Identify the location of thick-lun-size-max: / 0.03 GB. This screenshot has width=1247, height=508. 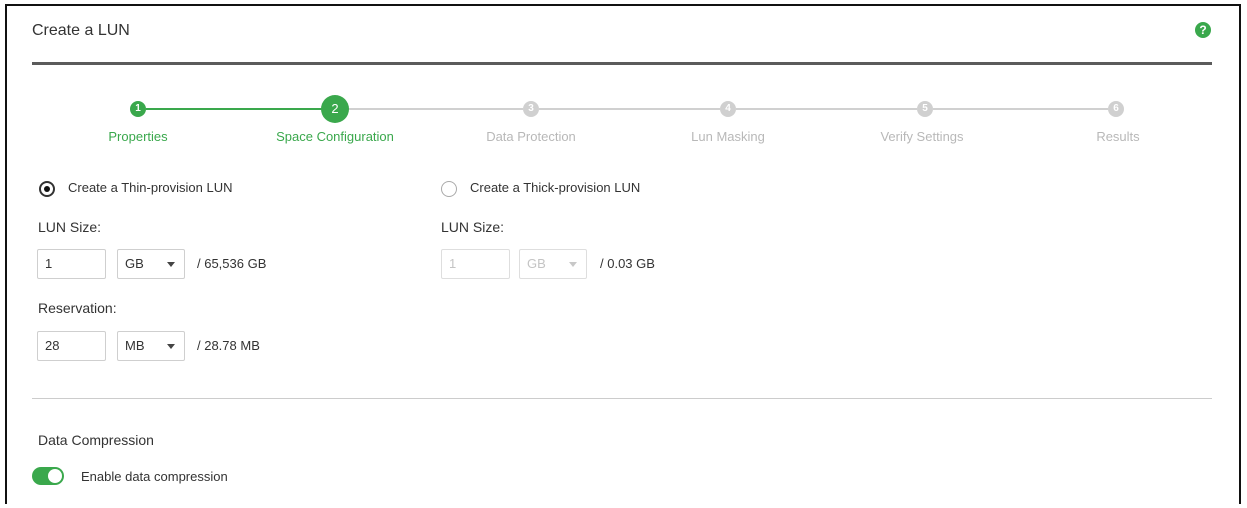
(627, 263).